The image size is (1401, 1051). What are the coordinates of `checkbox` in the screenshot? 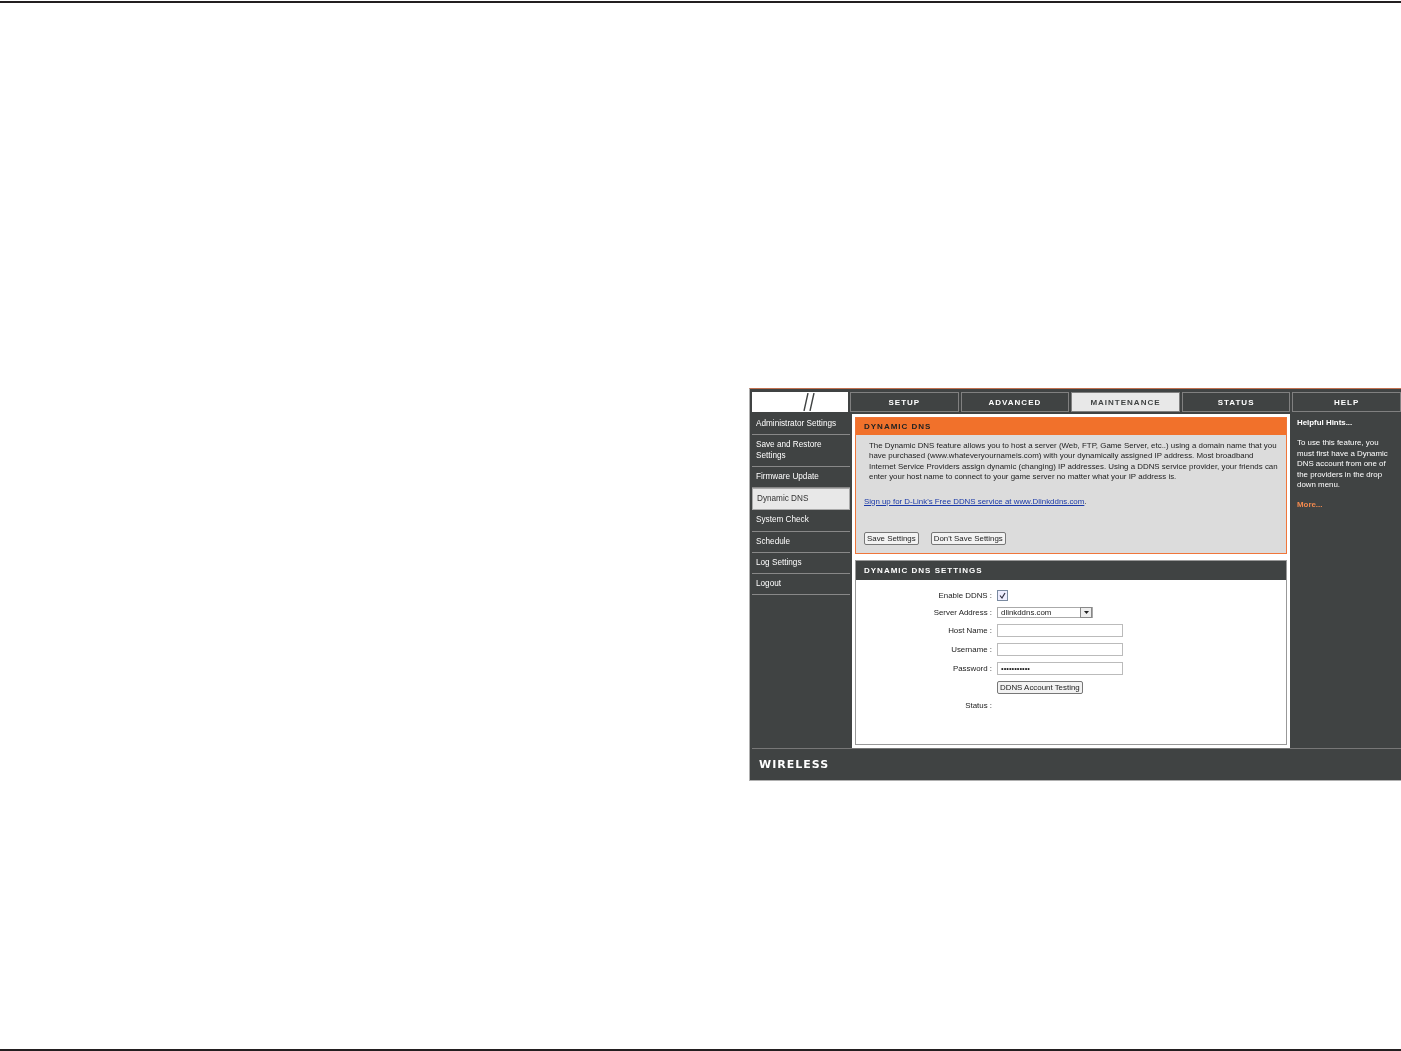 It's located at (1002, 595).